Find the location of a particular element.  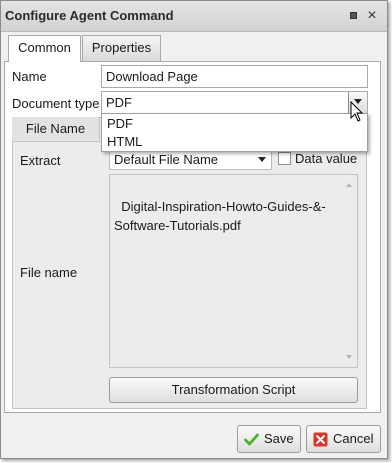

name-input: Download Page is located at coordinates (234, 76).